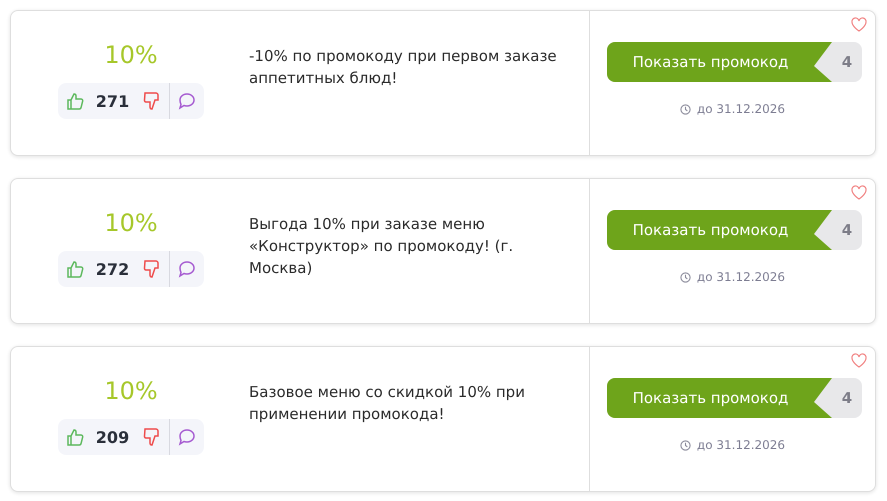  What do you see at coordinates (381, 246) in the screenshot?
I see `coupon-description: Выгода 10% при заказе меню «Конструктор» по промокоду! (г. Москва)` at bounding box center [381, 246].